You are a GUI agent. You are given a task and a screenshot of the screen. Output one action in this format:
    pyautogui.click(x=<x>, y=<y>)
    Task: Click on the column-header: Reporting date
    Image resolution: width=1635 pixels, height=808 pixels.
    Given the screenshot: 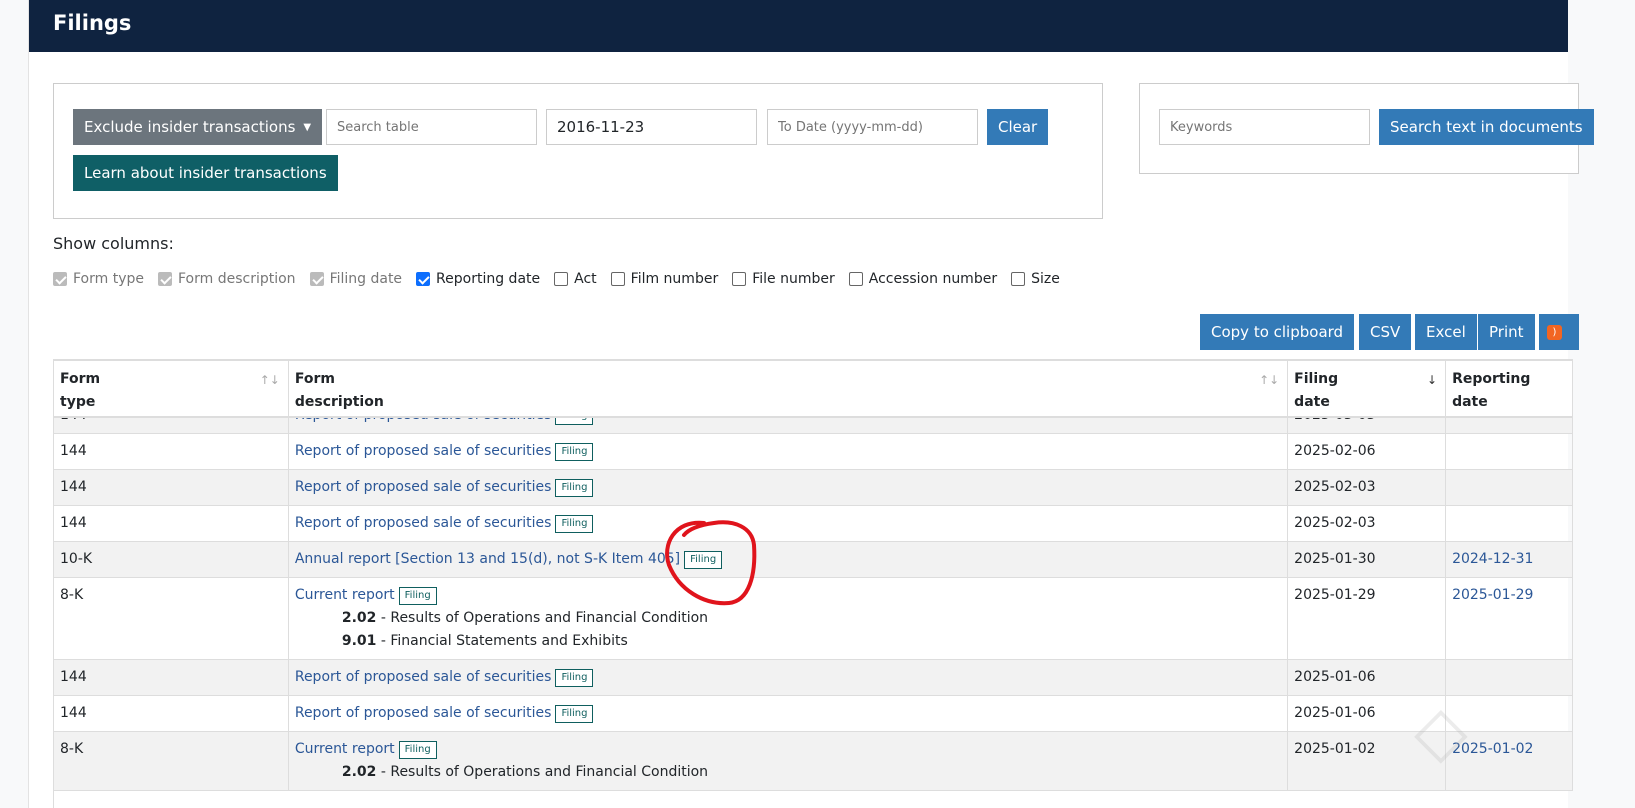 What is the action you would take?
    pyautogui.click(x=1509, y=388)
    